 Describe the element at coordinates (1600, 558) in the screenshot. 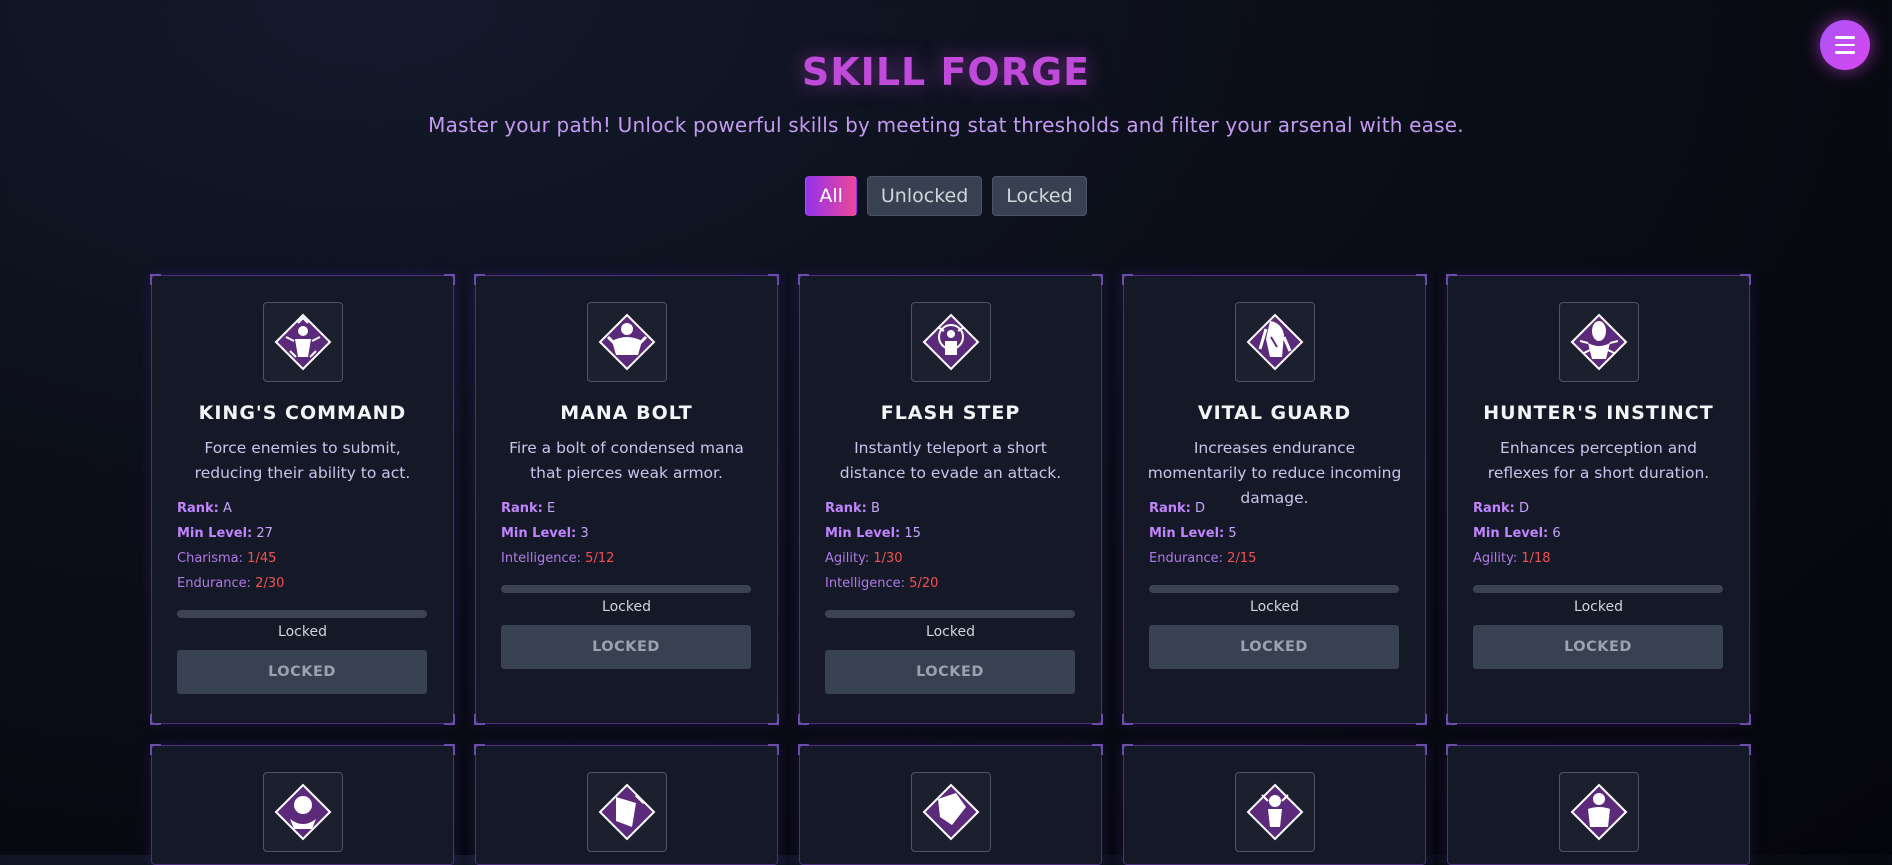

I see `requirement-row: Agility: 1/18` at that location.